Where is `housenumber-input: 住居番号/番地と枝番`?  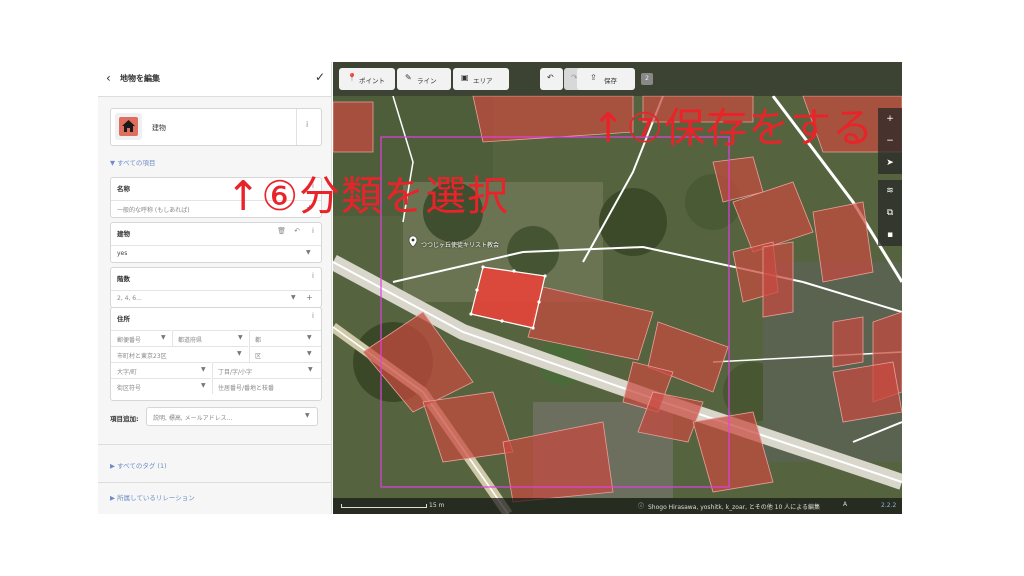
housenumber-input: 住居番号/番地と枝番 is located at coordinates (266, 386).